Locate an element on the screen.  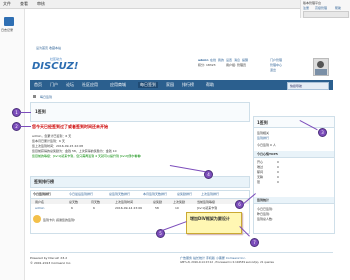
menu-review: 审核 is located at coordinates (41, 4).